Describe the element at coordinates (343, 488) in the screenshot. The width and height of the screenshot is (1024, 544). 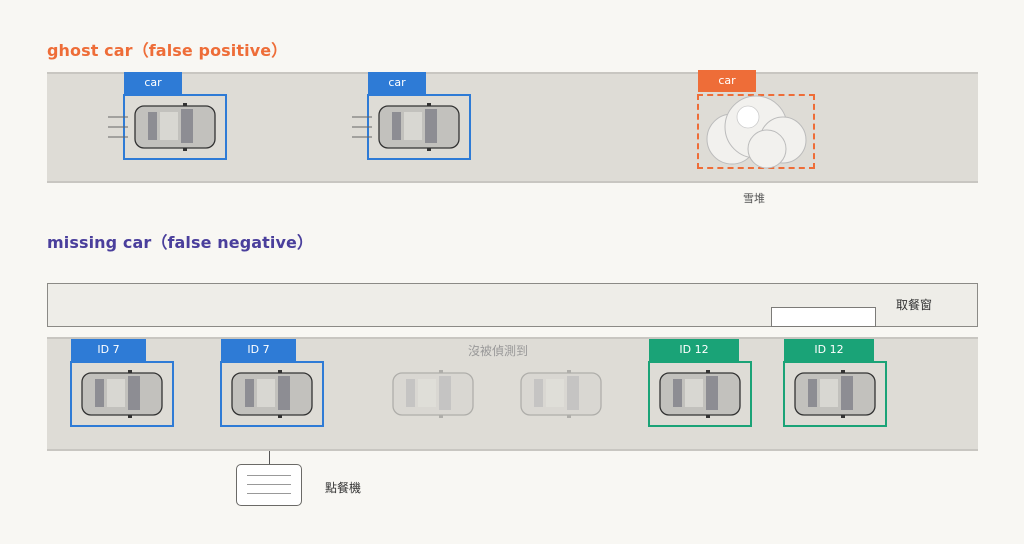
I see `kiosk-label: 點餐機` at that location.